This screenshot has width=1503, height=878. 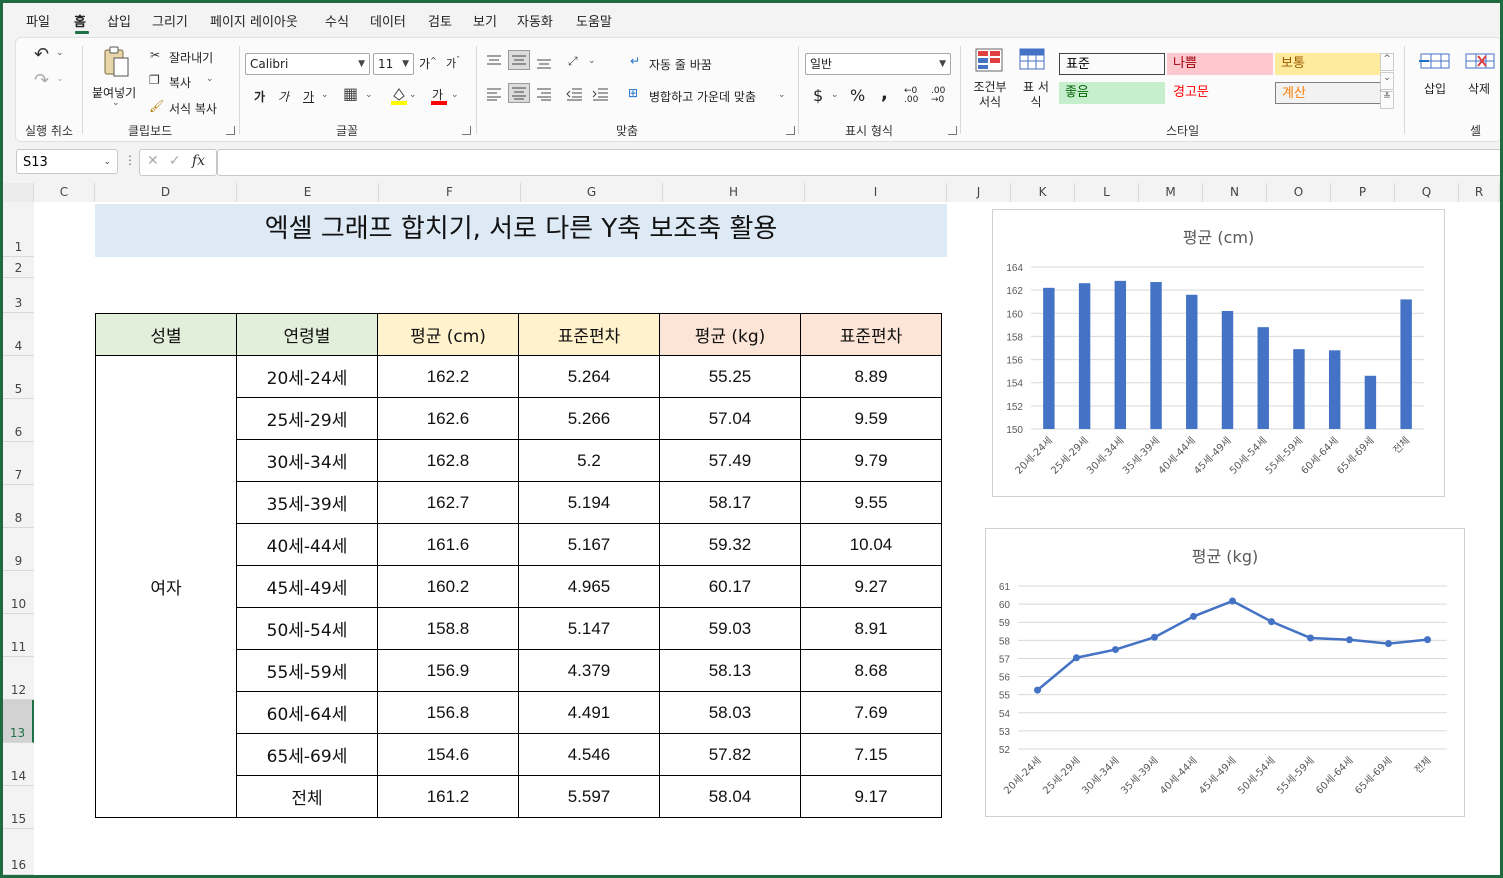 I want to click on cell: 7.69, so click(x=871, y=712).